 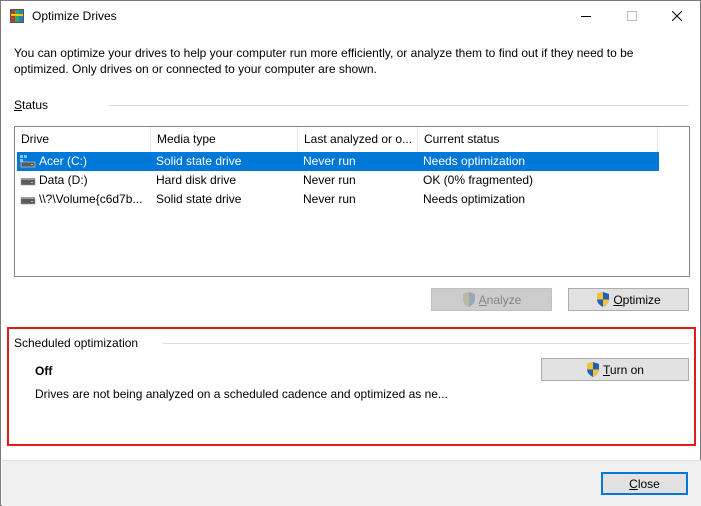 What do you see at coordinates (196, 180) in the screenshot?
I see `media-type: Hard disk drive` at bounding box center [196, 180].